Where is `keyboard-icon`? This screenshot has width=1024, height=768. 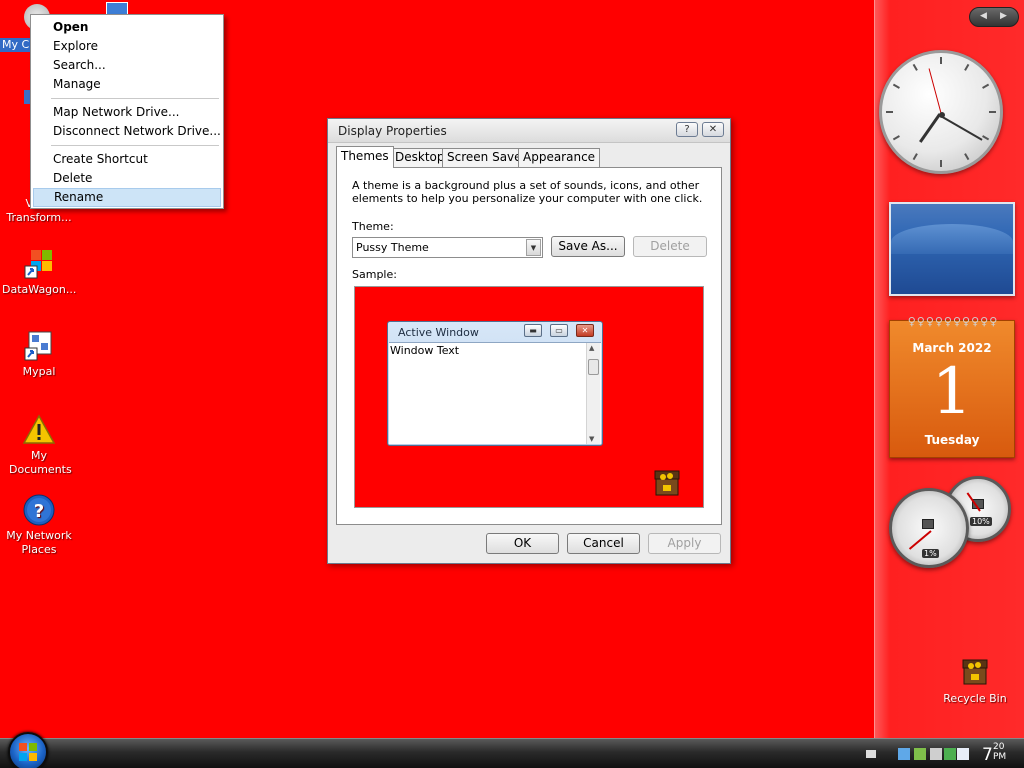
keyboard-icon is located at coordinates (871, 754).